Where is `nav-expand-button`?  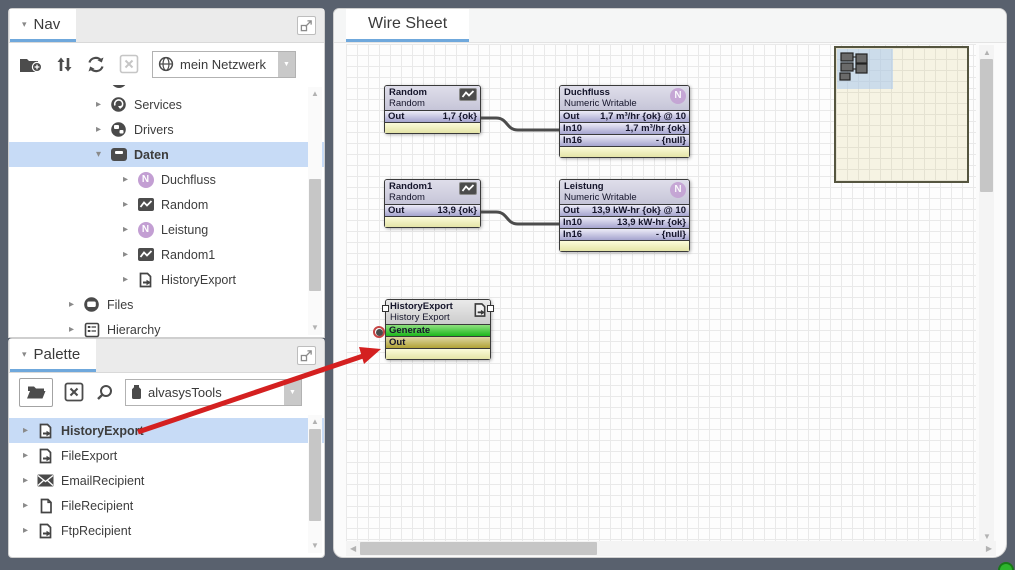 nav-expand-button is located at coordinates (306, 25).